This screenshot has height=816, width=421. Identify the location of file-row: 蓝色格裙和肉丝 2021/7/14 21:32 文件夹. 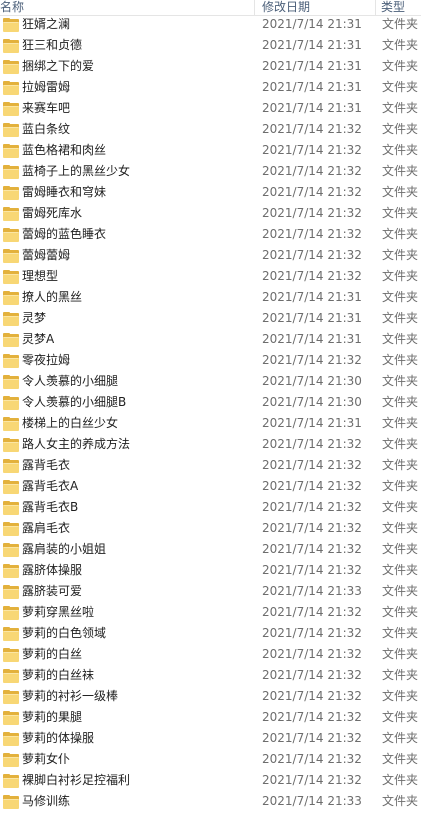
(210, 150).